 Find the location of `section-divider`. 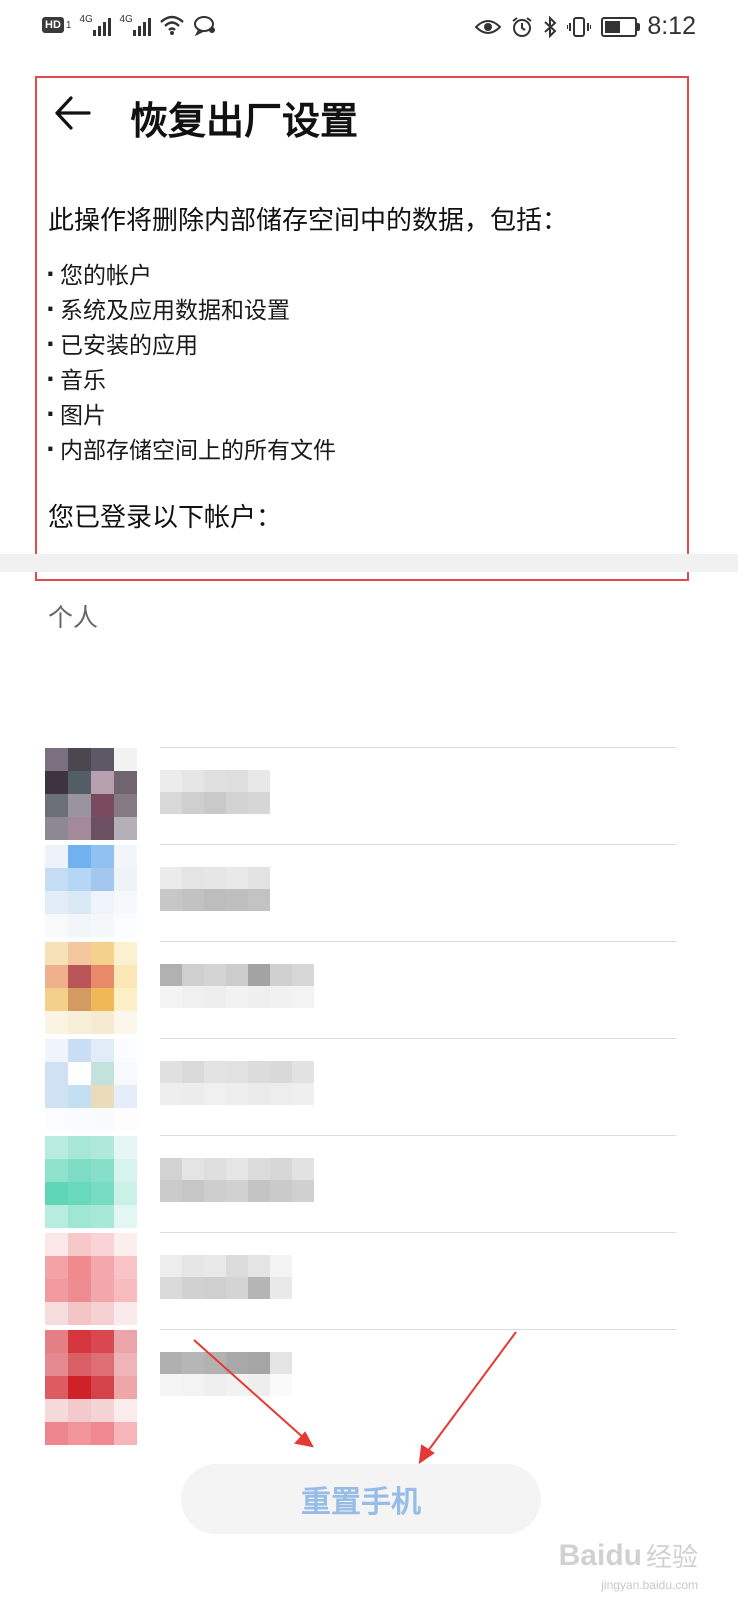

section-divider is located at coordinates (369, 563).